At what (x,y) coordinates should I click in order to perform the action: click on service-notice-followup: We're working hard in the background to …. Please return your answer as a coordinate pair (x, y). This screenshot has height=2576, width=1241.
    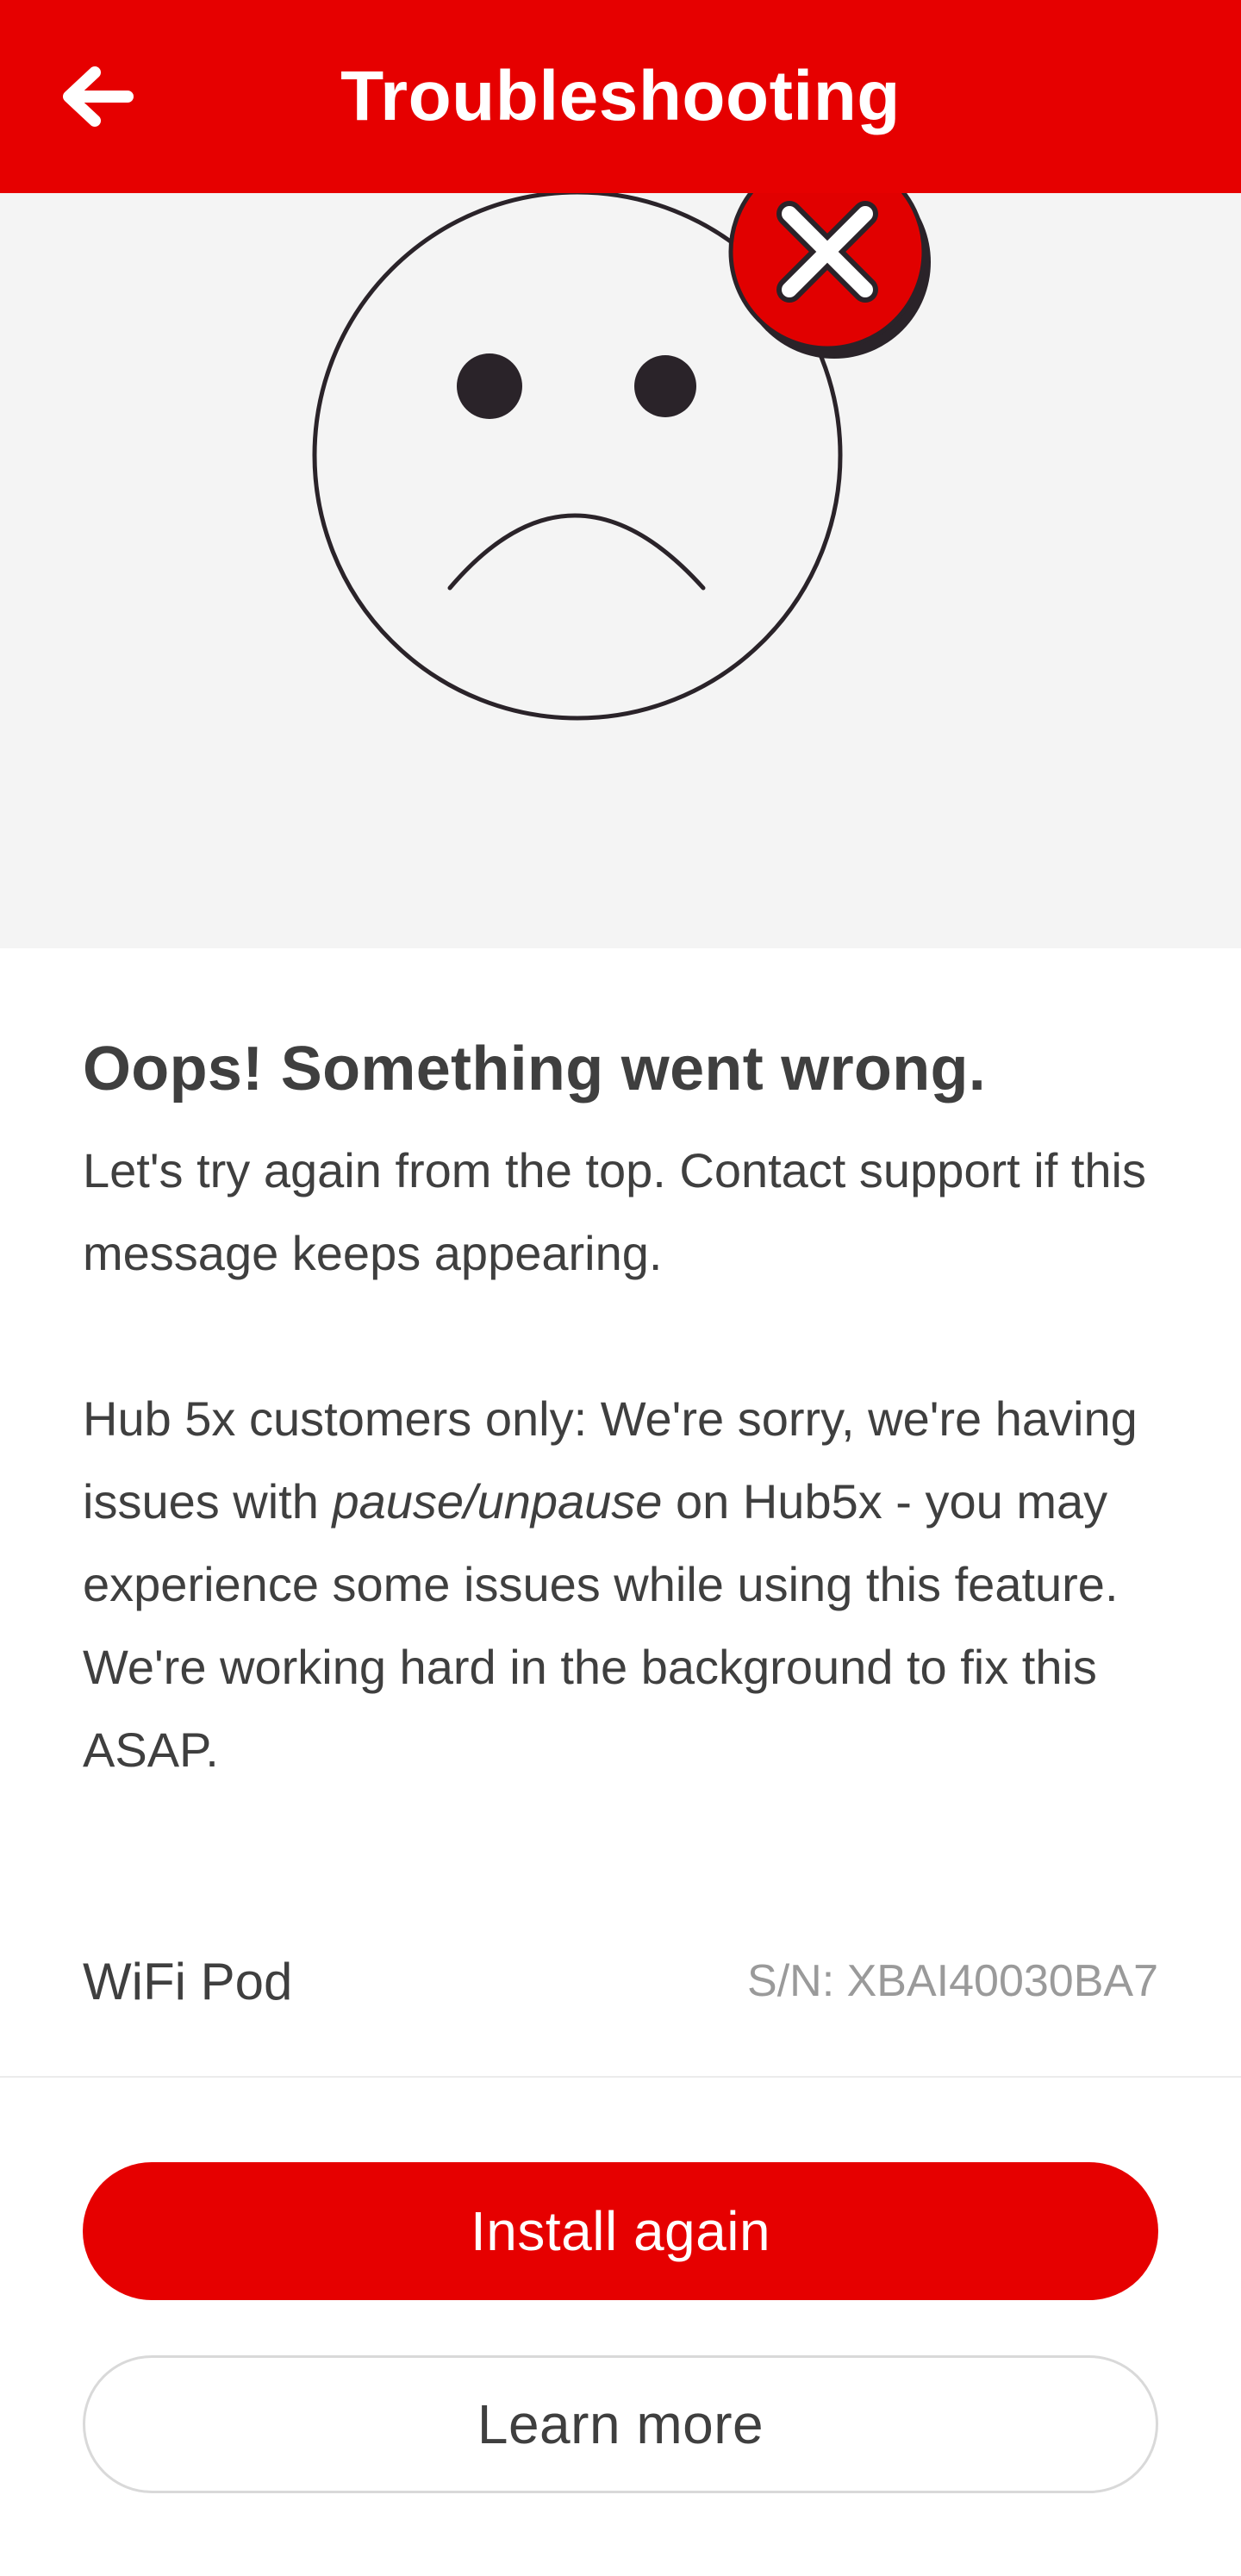
    Looking at the image, I should click on (590, 1708).